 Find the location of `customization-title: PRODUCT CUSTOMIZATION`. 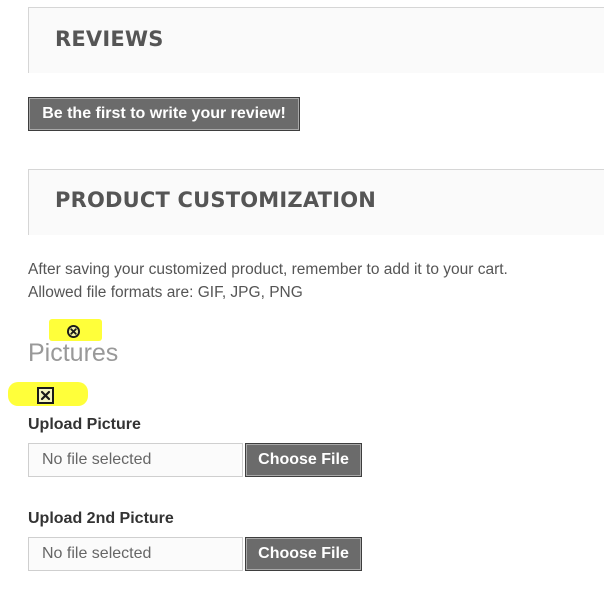

customization-title: PRODUCT CUSTOMIZATION is located at coordinates (216, 200).